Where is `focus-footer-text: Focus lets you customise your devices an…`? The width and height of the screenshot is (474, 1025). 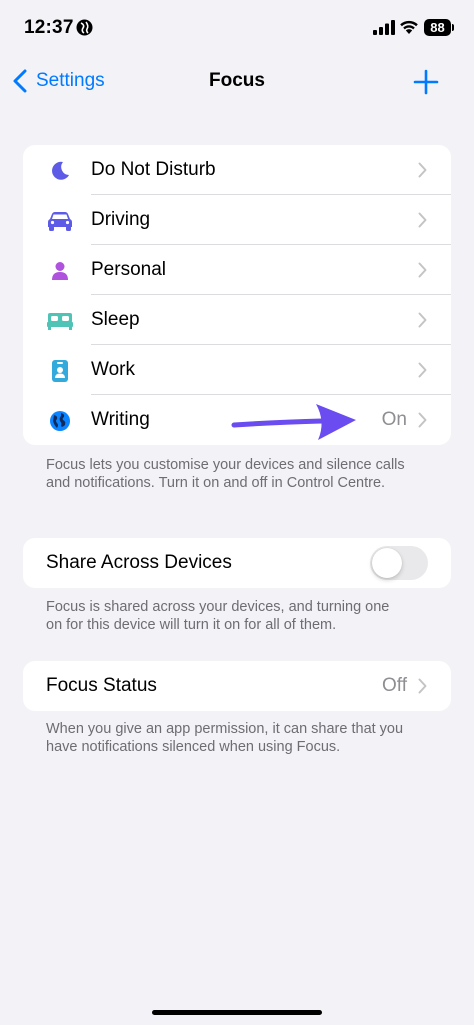 focus-footer-text: Focus lets you customise your devices an… is located at coordinates (225, 474).